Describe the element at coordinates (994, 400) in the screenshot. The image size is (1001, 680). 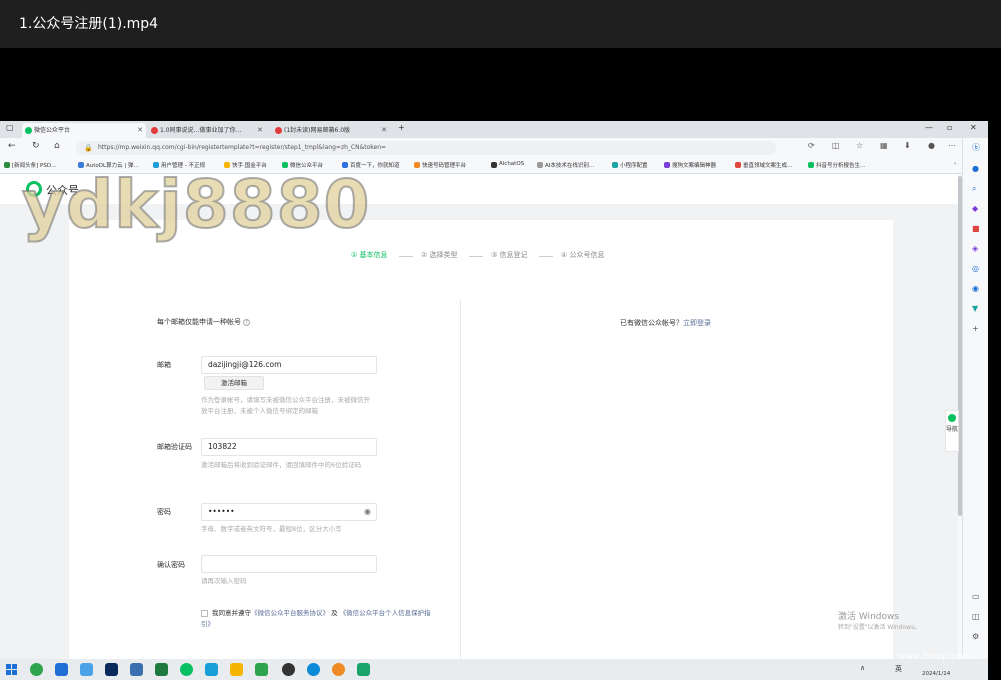
I see `video-right-margin` at that location.